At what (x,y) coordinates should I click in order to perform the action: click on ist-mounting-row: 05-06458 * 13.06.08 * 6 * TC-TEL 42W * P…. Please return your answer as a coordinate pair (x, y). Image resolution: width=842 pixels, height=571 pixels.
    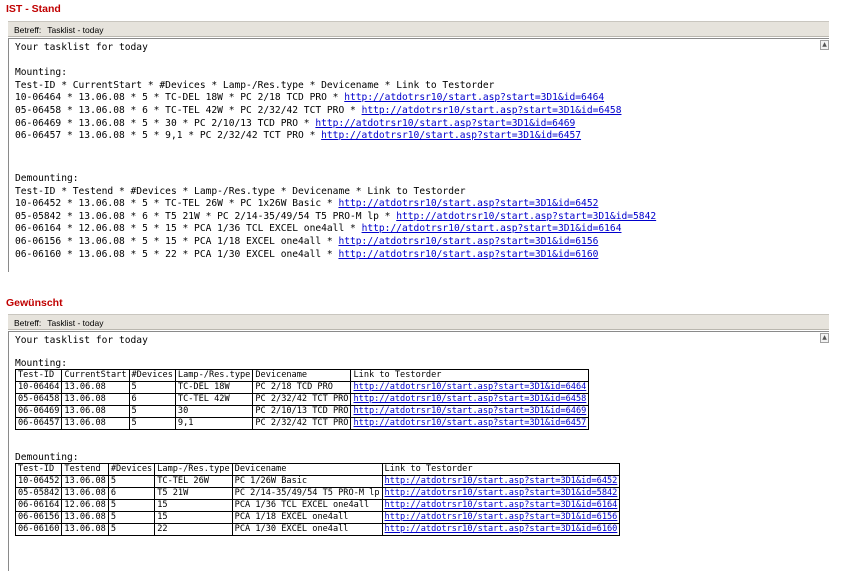
    Looking at the image, I should click on (416, 111).